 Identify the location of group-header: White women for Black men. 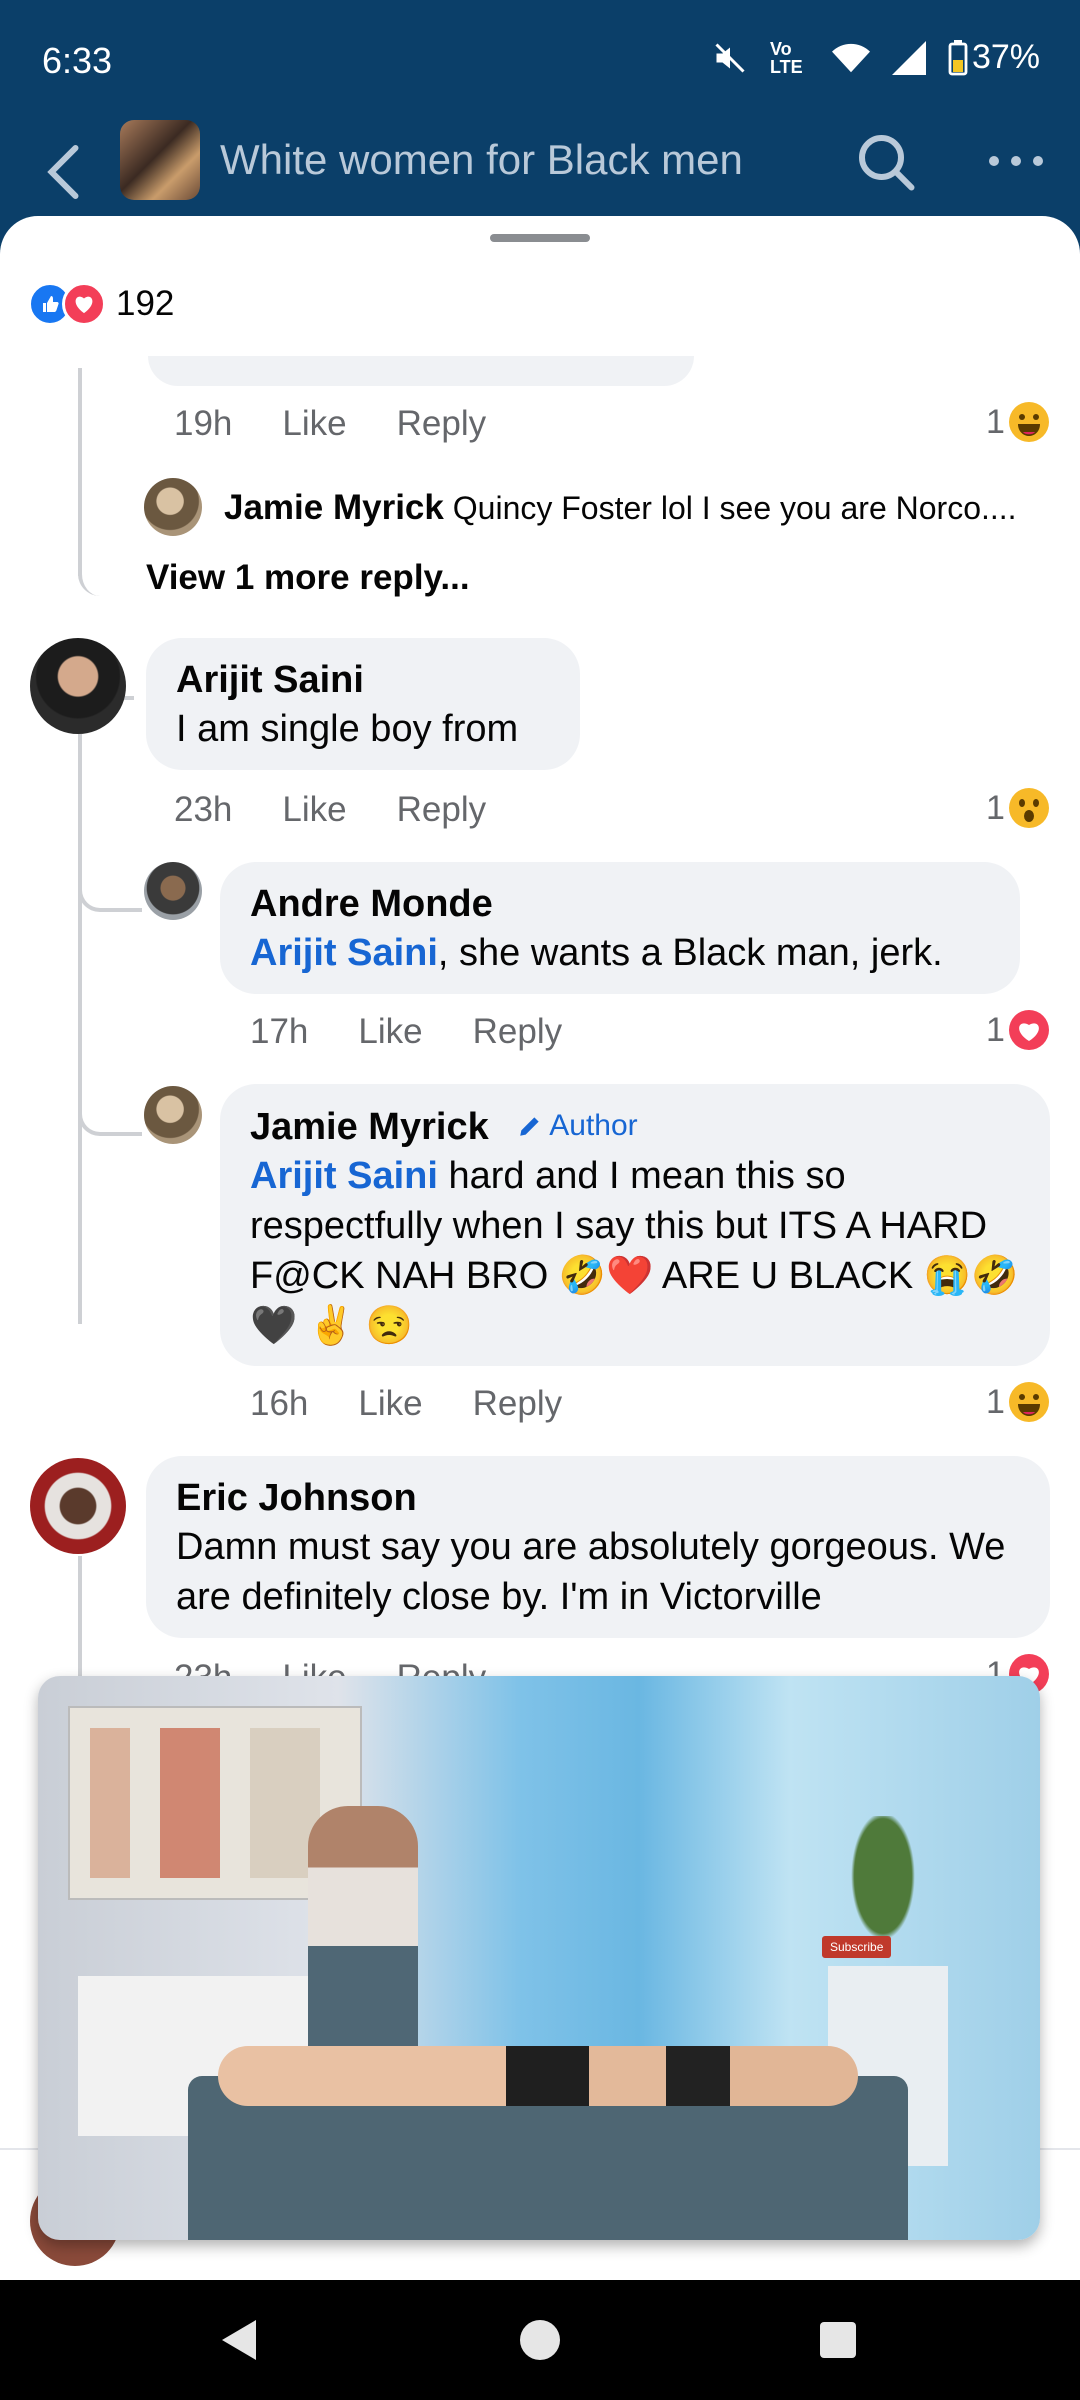
(540, 170).